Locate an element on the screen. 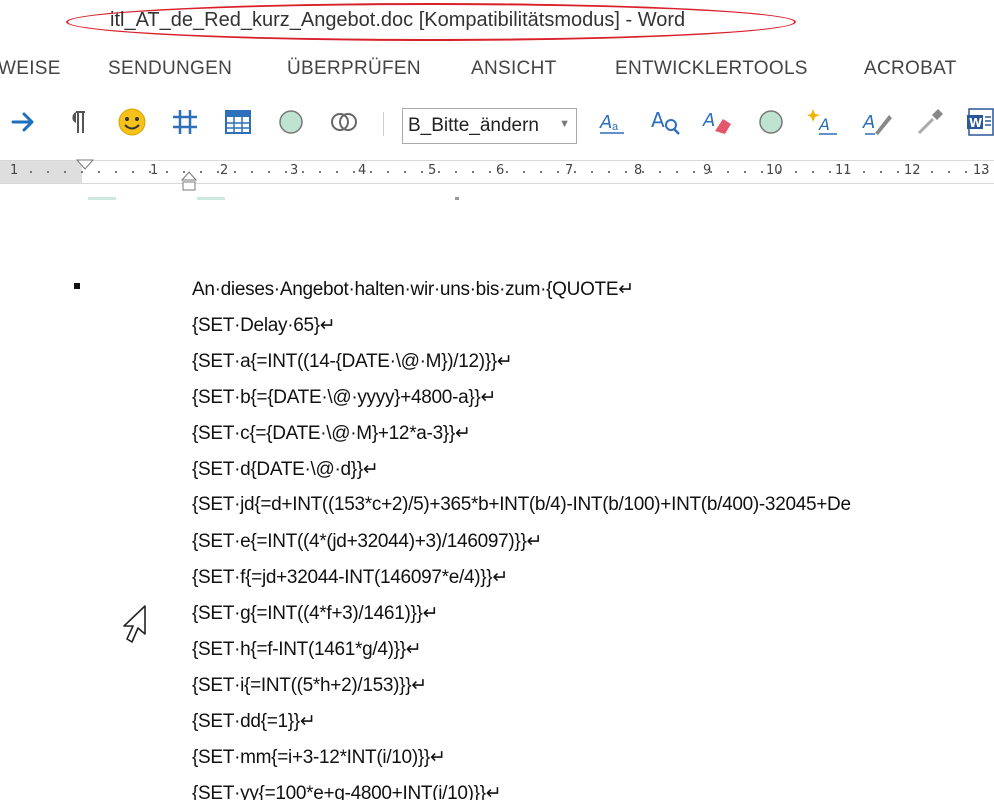 The image size is (994, 800). tab-ansicht: ANSICHT is located at coordinates (514, 69).